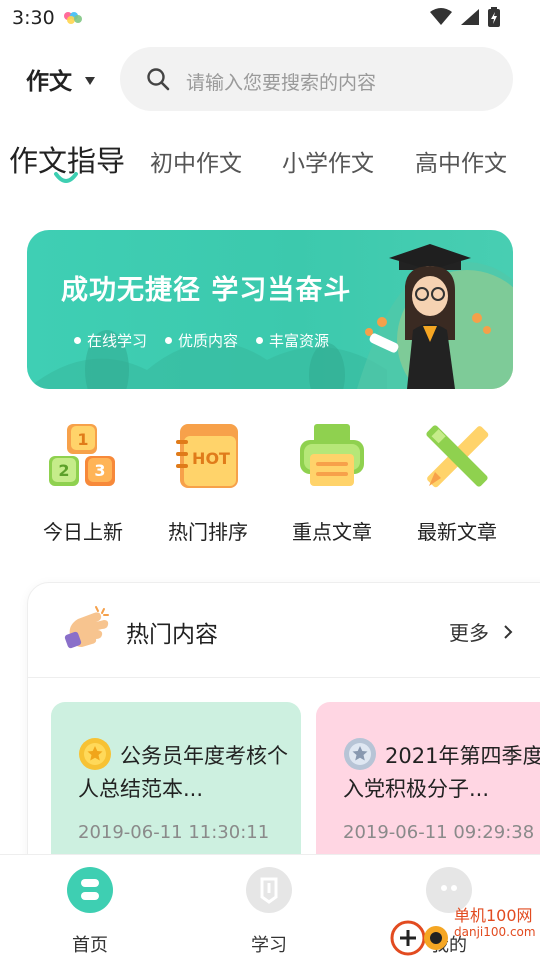 This screenshot has width=540, height=960. I want to click on tab-primary-school: 小学作文, so click(328, 161).